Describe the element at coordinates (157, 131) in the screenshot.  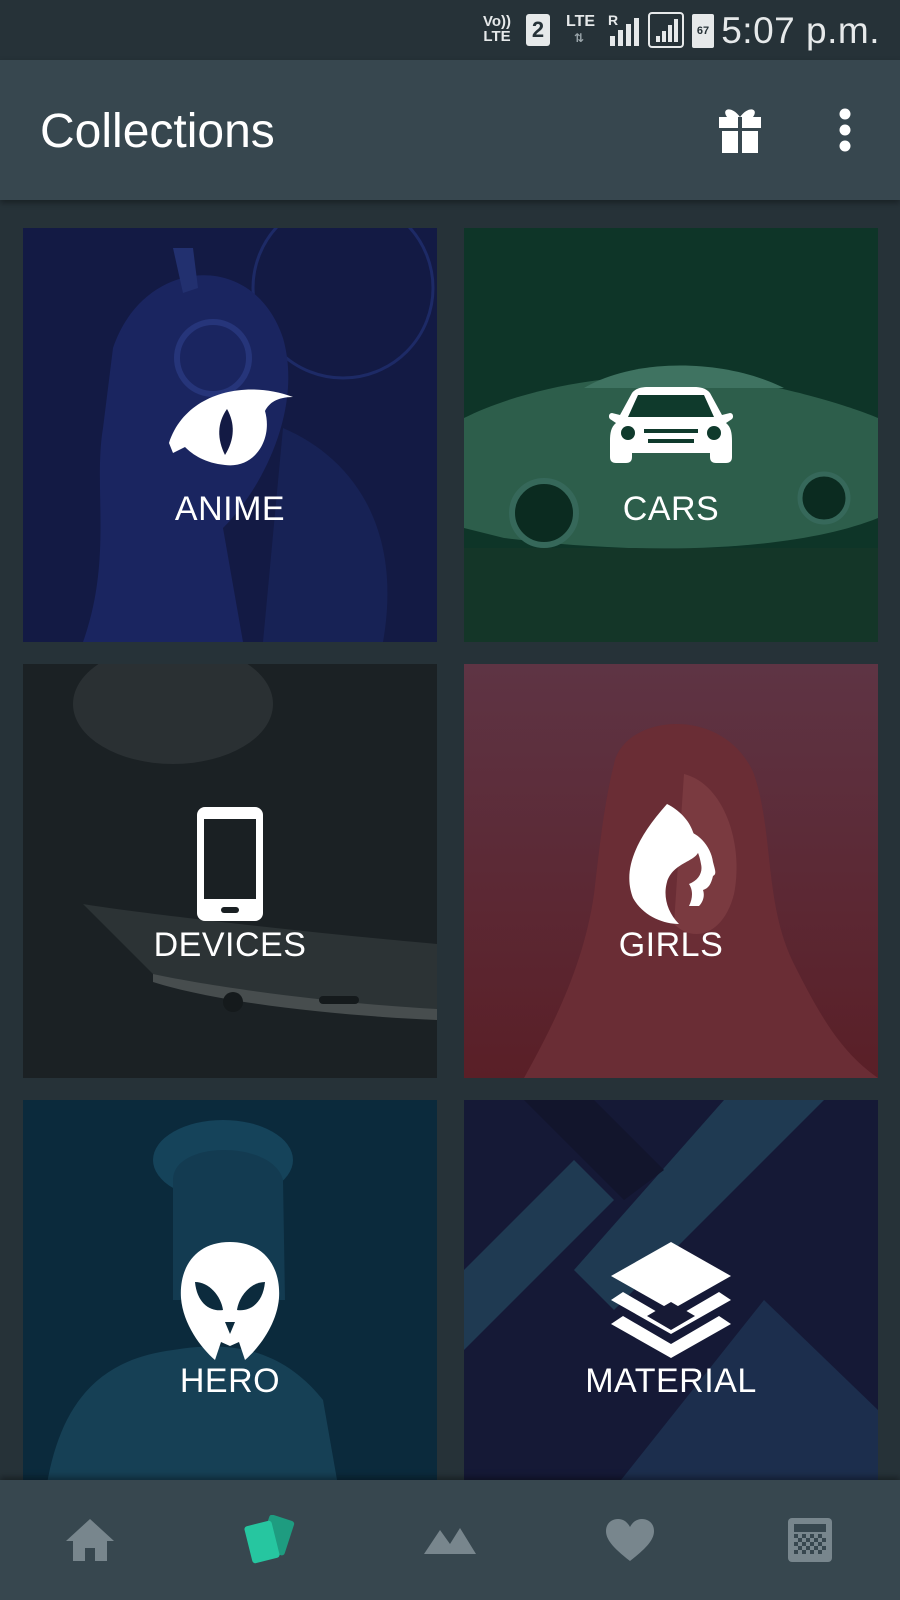
I see `page-title: Collections` at that location.